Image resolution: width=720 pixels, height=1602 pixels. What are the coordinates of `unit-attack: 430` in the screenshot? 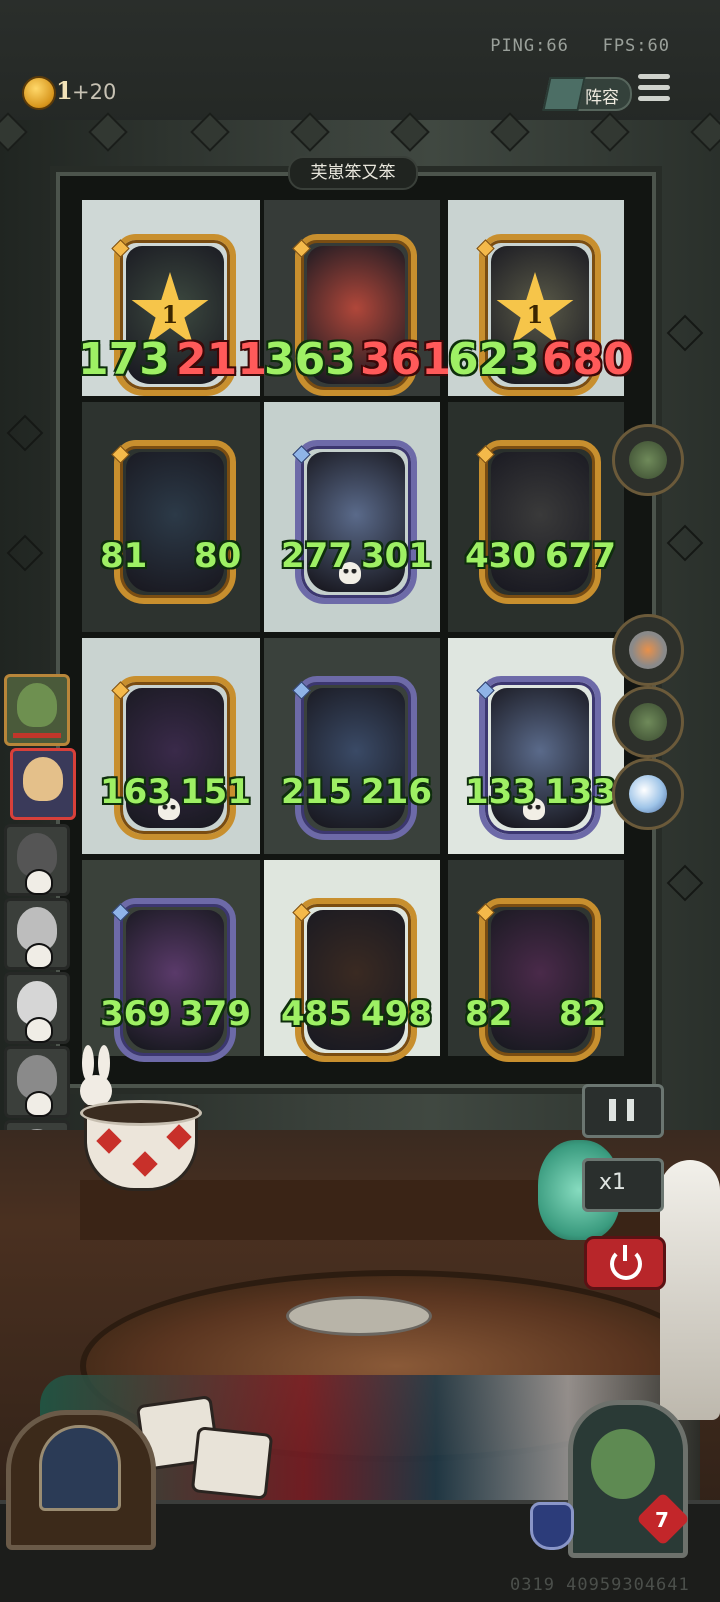 It's located at (498, 557).